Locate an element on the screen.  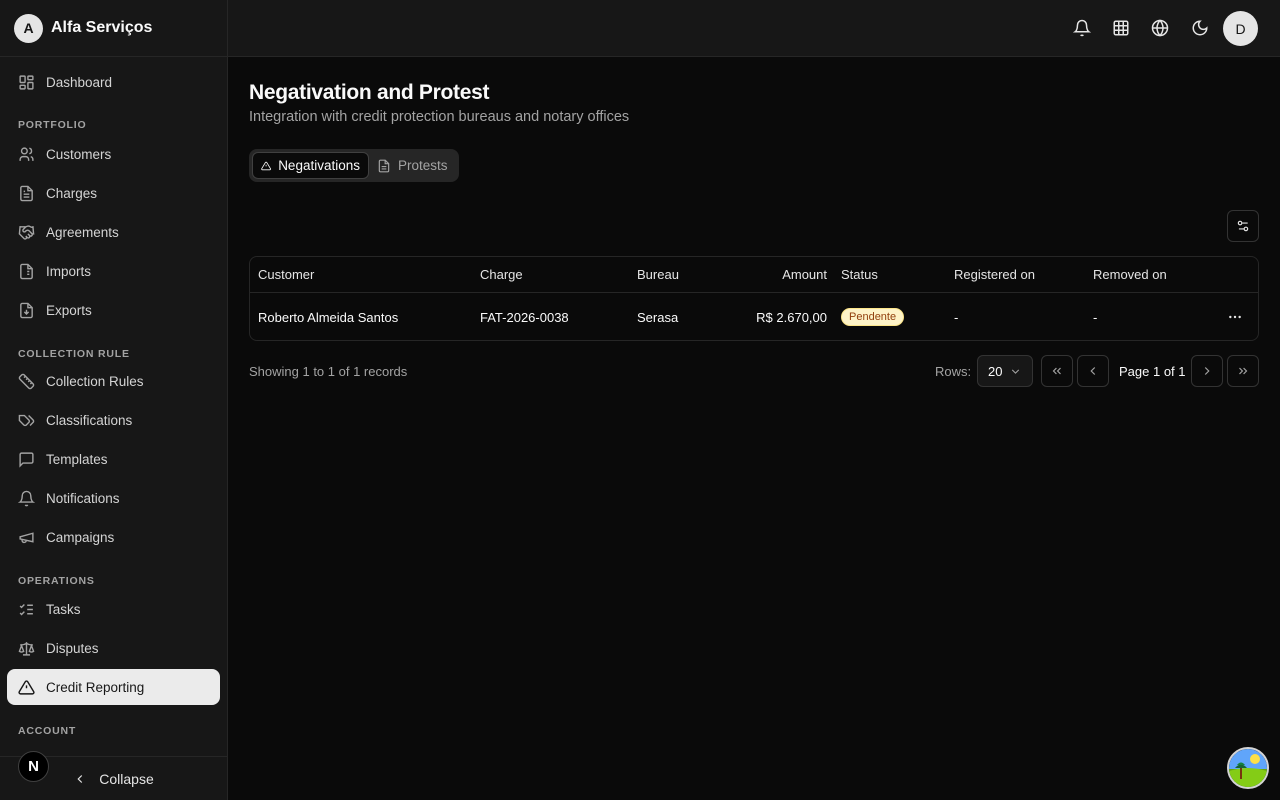
megaphone-icon is located at coordinates (26, 537).